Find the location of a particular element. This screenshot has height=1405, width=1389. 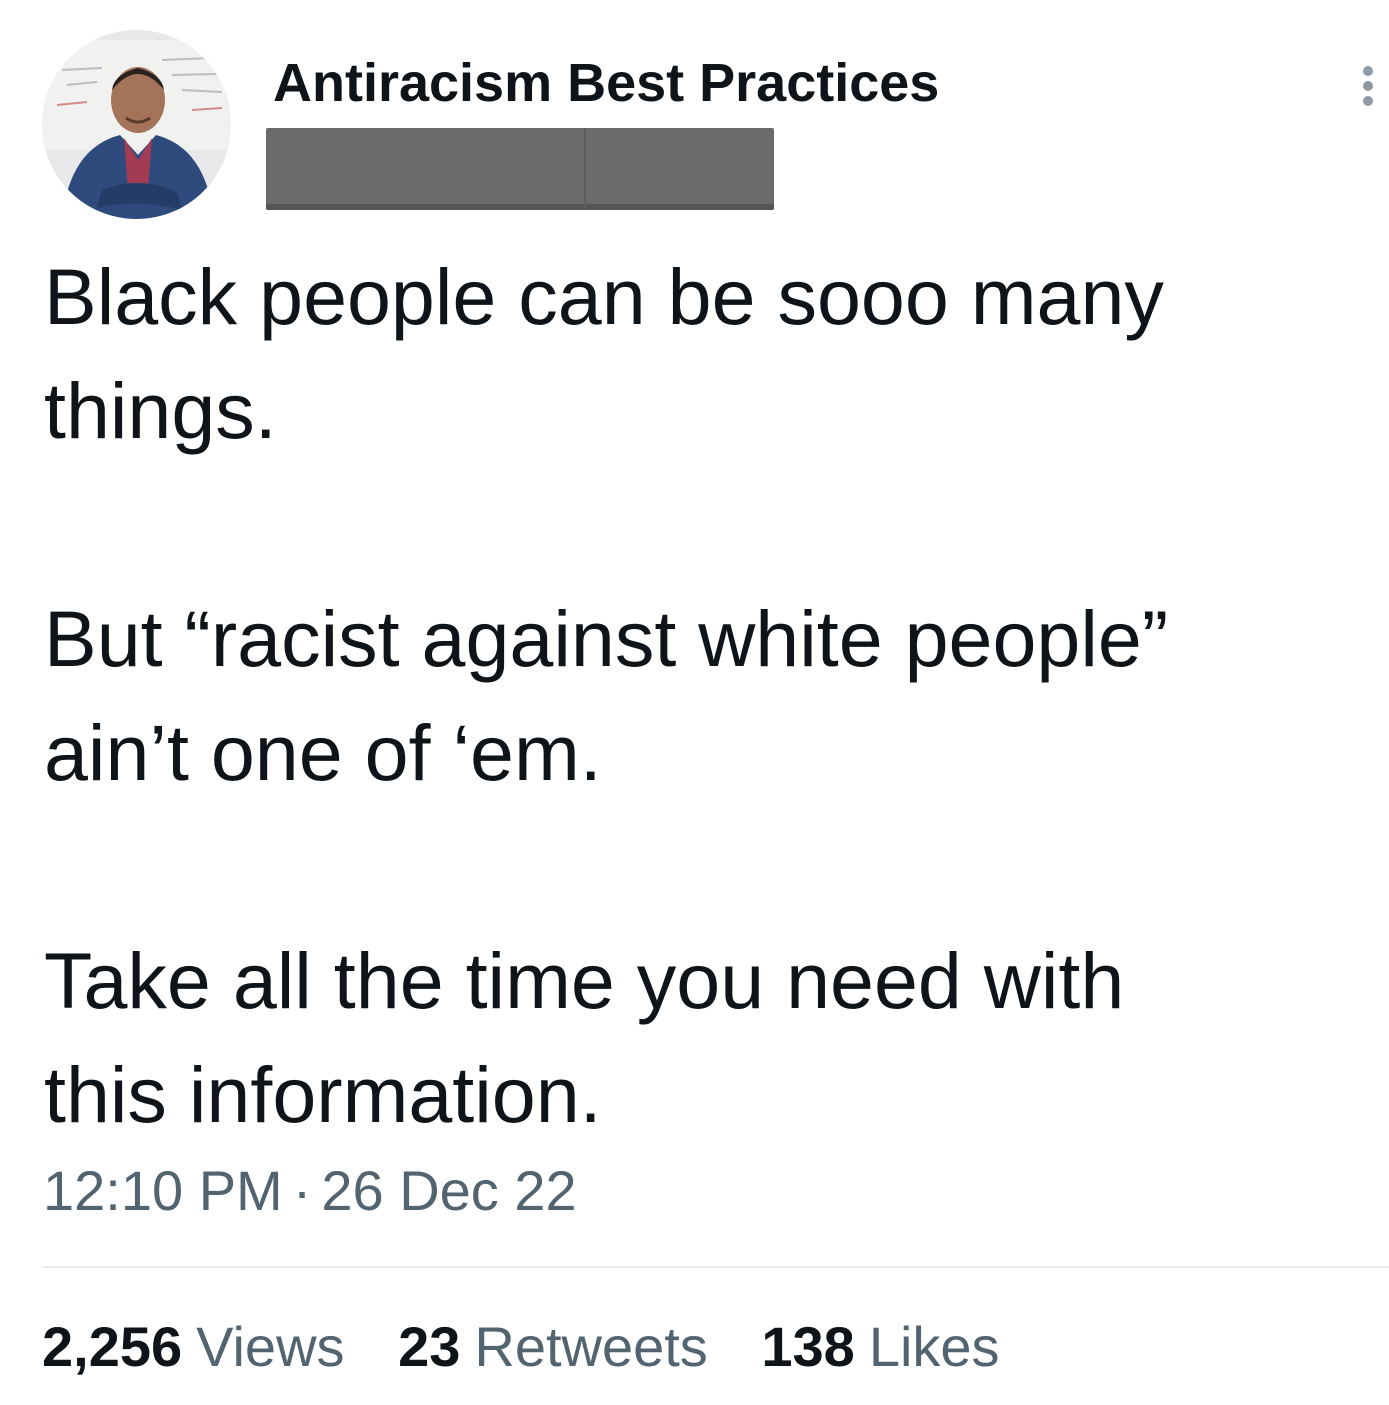

likes-label: Likes is located at coordinates (934, 1346).